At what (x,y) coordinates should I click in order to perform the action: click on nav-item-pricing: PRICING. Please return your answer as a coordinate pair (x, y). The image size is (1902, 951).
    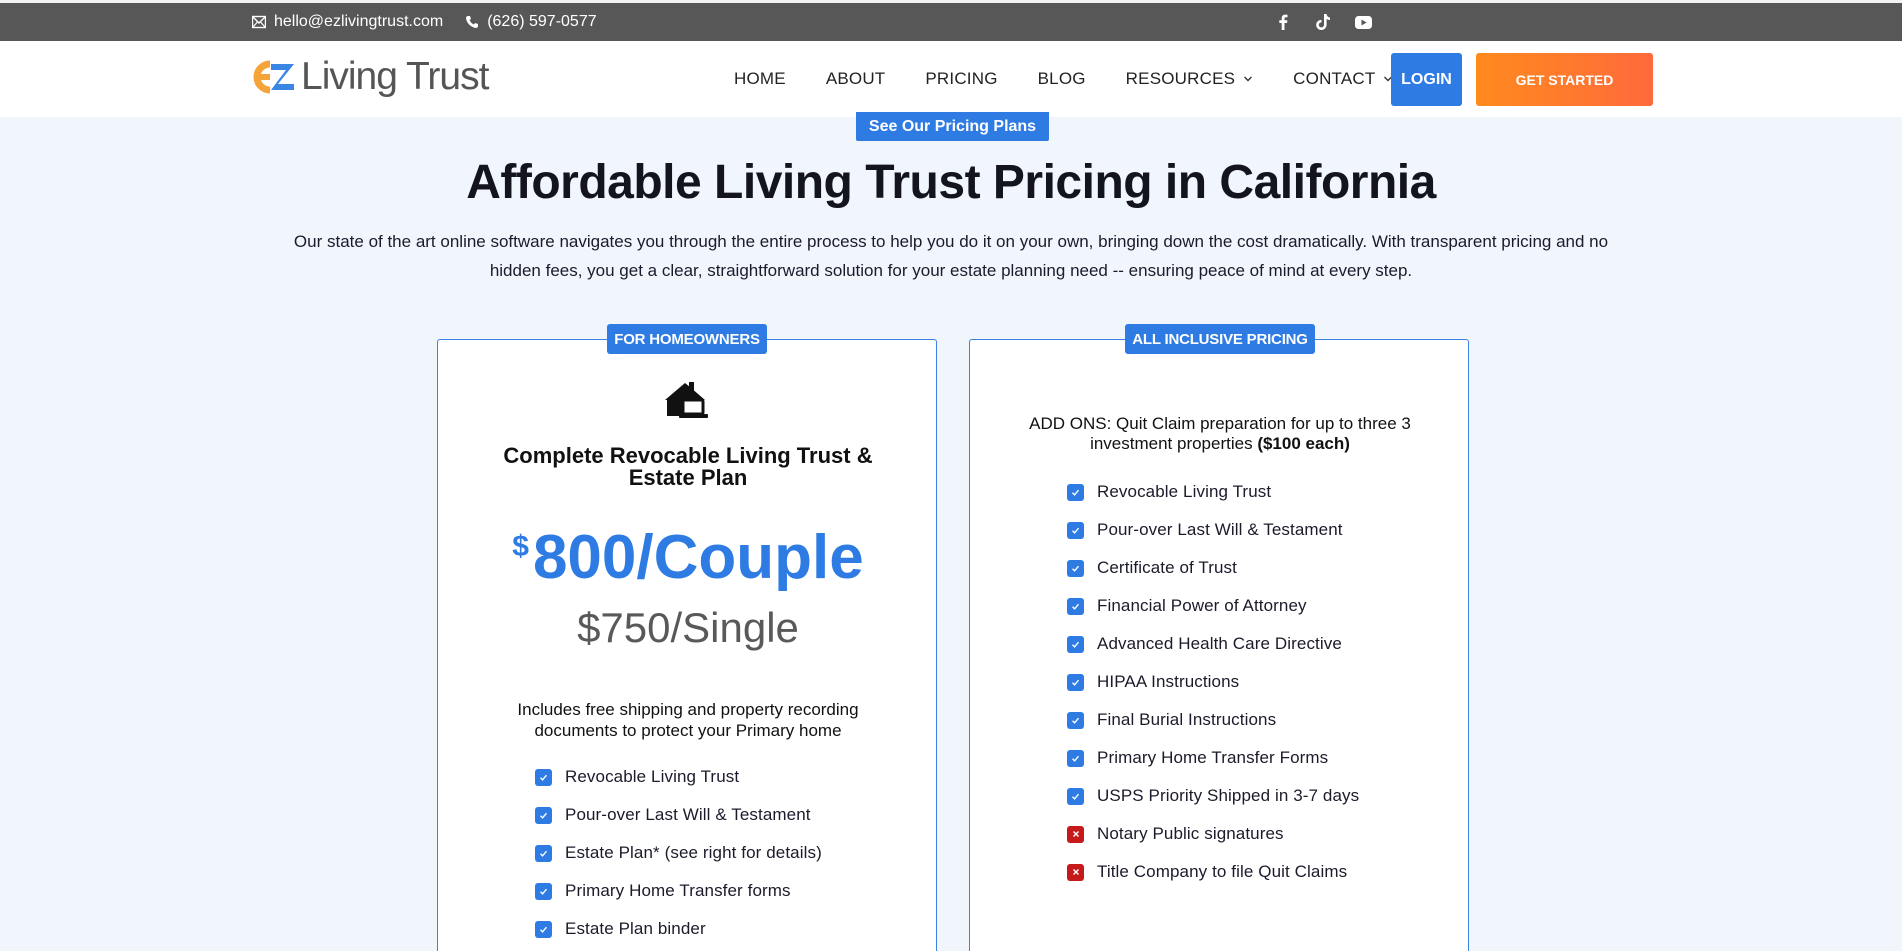
    Looking at the image, I should click on (961, 79).